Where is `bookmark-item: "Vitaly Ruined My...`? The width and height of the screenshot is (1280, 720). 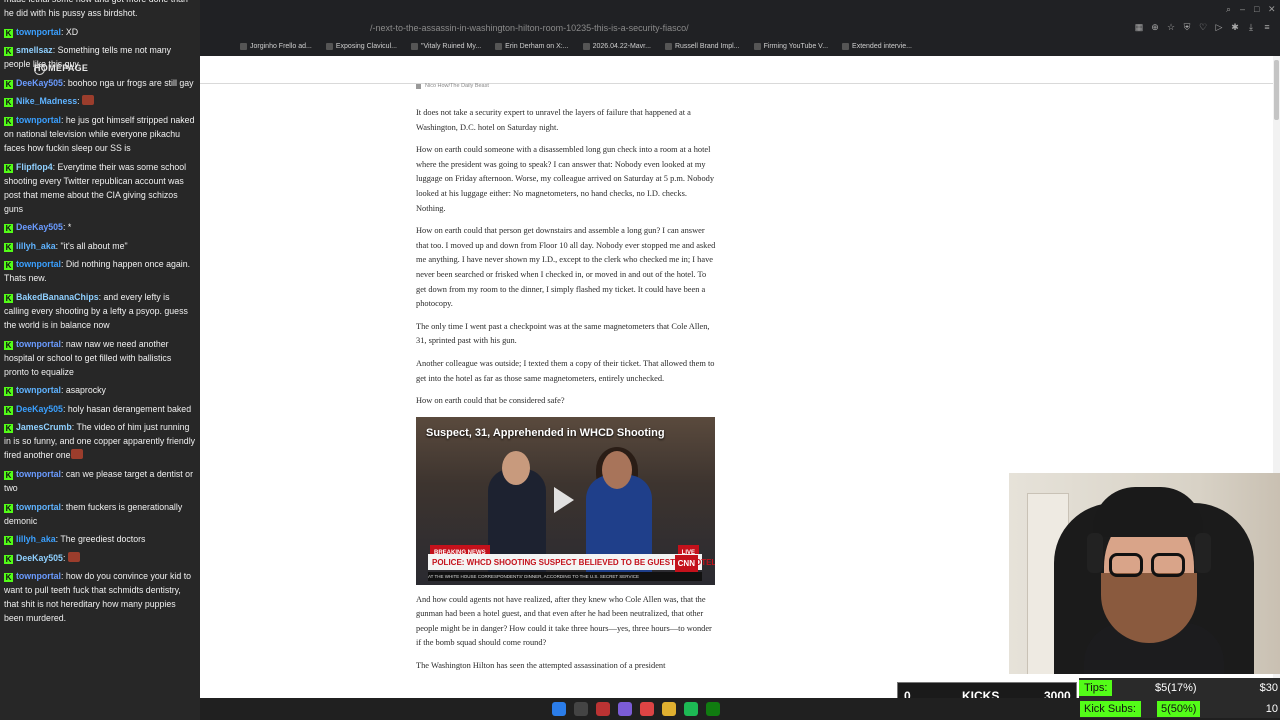 bookmark-item: "Vitaly Ruined My... is located at coordinates (445, 46).